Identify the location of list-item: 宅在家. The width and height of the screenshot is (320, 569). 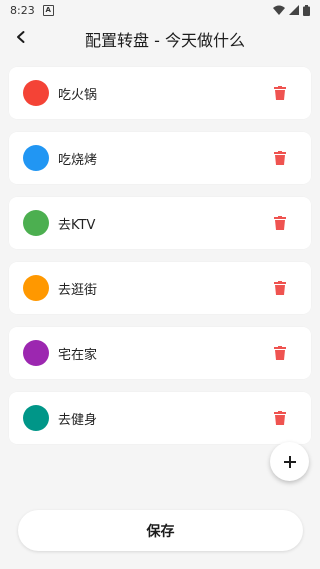
(160, 353).